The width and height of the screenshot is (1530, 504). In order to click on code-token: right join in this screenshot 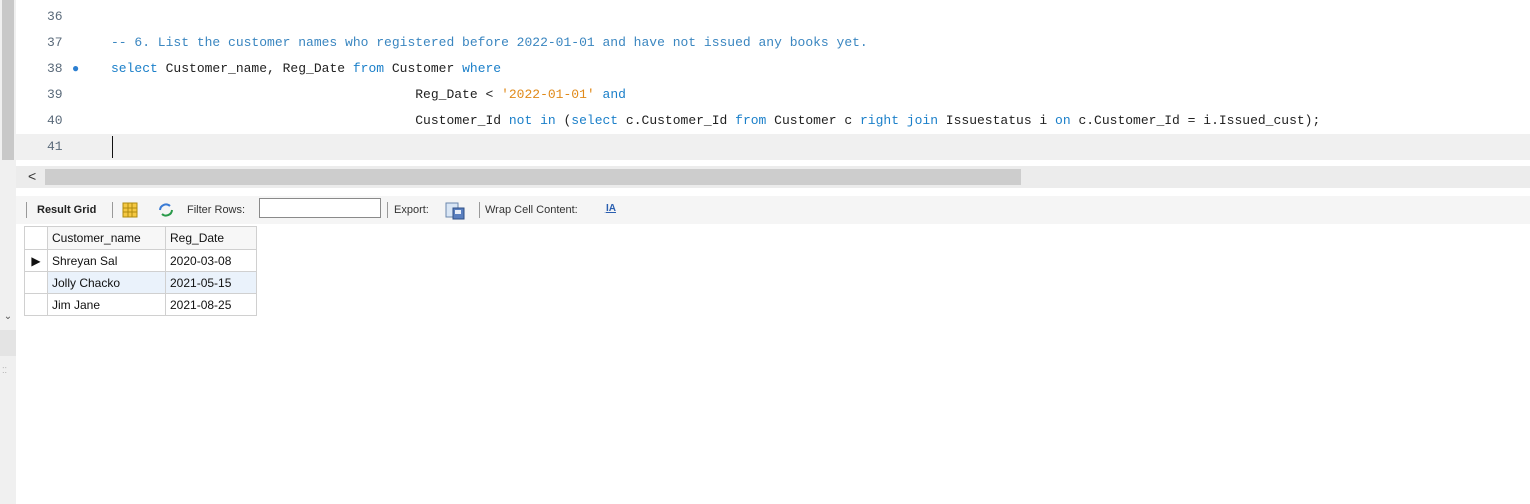, I will do `click(898, 120)`.